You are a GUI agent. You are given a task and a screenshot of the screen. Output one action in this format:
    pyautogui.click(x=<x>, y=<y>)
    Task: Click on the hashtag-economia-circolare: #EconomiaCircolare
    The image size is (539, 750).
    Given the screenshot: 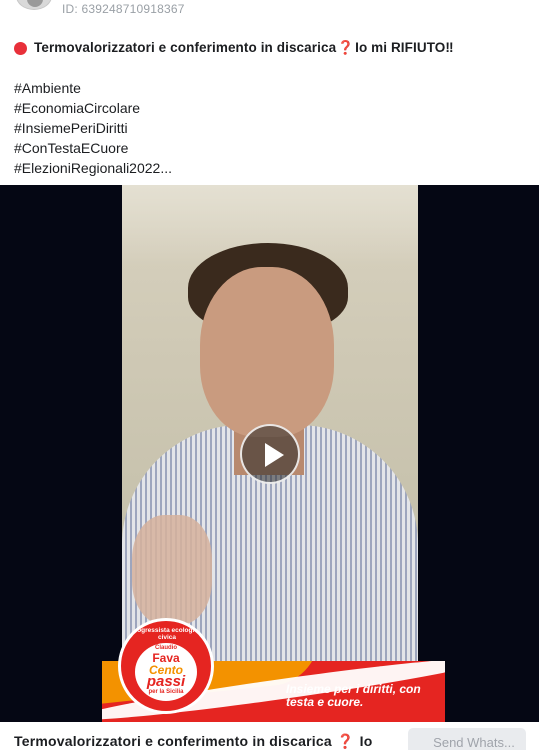 What is the action you would take?
    pyautogui.click(x=271, y=108)
    